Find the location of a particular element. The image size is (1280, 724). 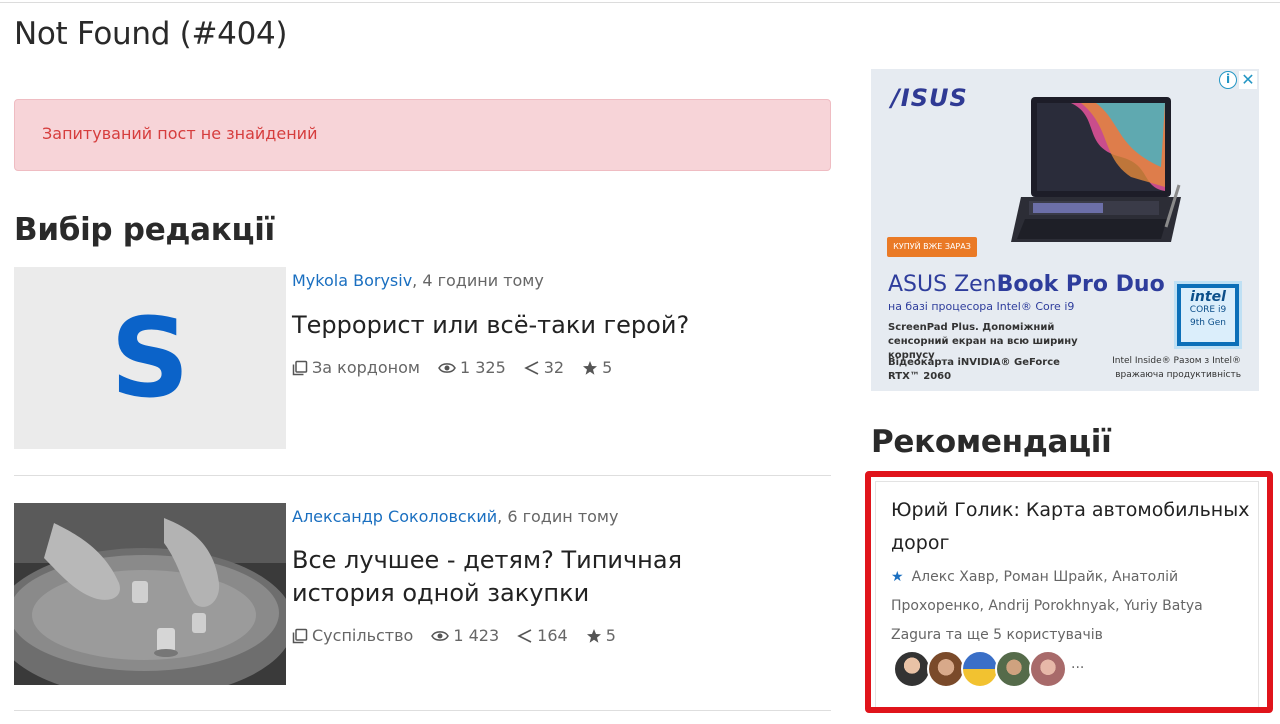

top-border is located at coordinates (640, 2).